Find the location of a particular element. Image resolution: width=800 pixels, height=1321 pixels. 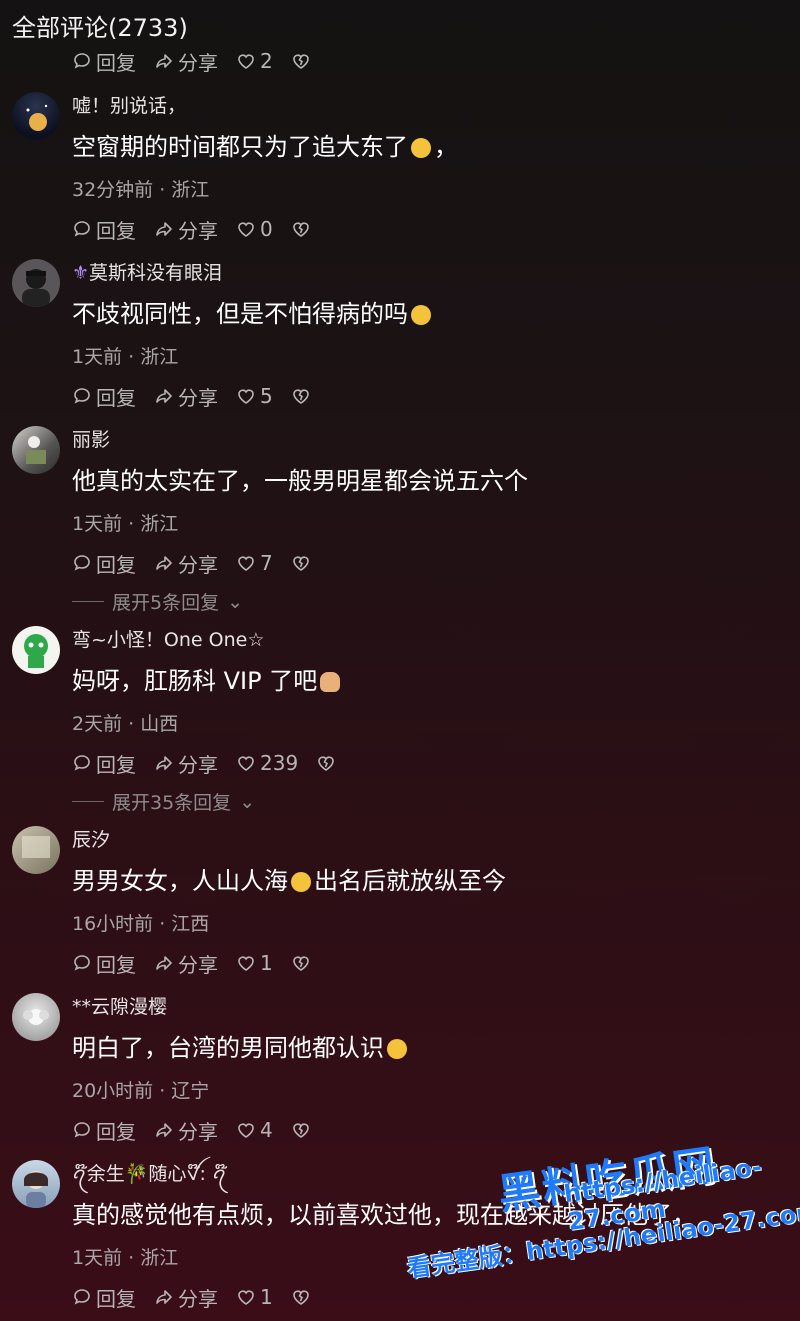

comment-meta: 2天前 · 山西 is located at coordinates (125, 724).